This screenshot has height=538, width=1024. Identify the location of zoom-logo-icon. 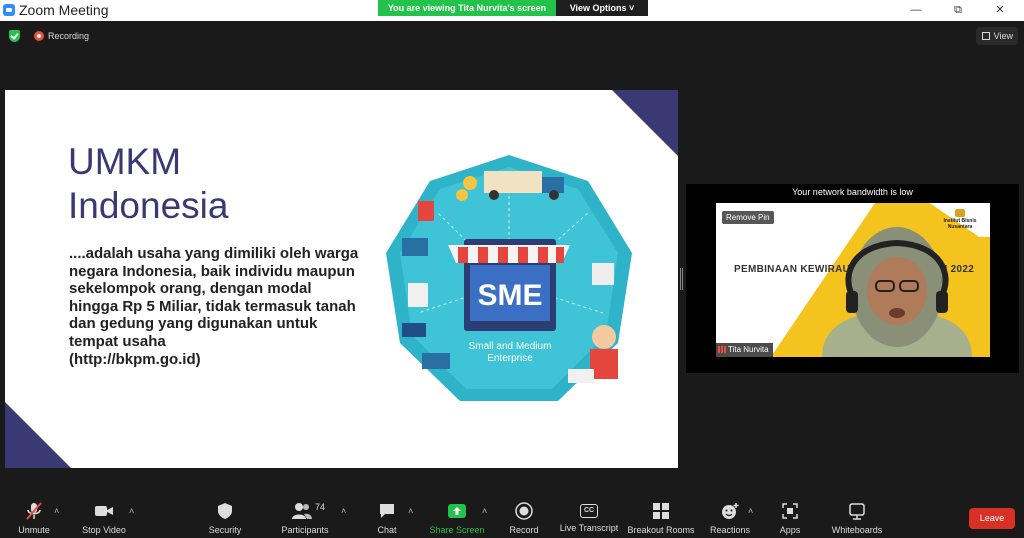
(9, 10).